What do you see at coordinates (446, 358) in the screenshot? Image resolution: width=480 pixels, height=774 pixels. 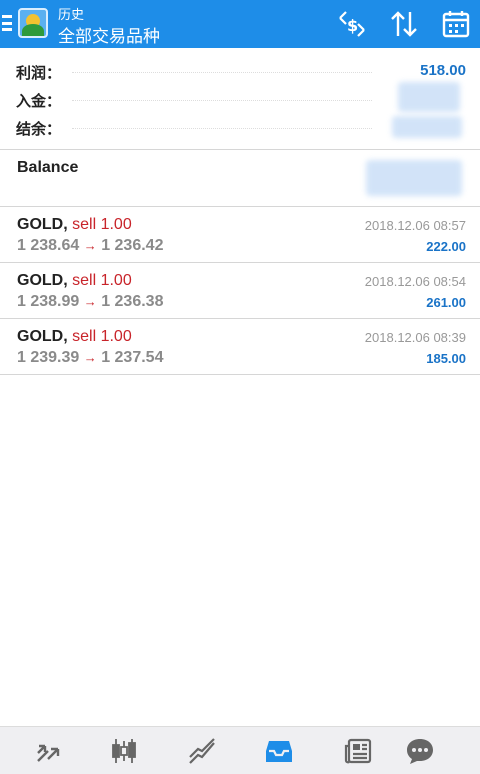 I see `deal-profit: 185.00` at bounding box center [446, 358].